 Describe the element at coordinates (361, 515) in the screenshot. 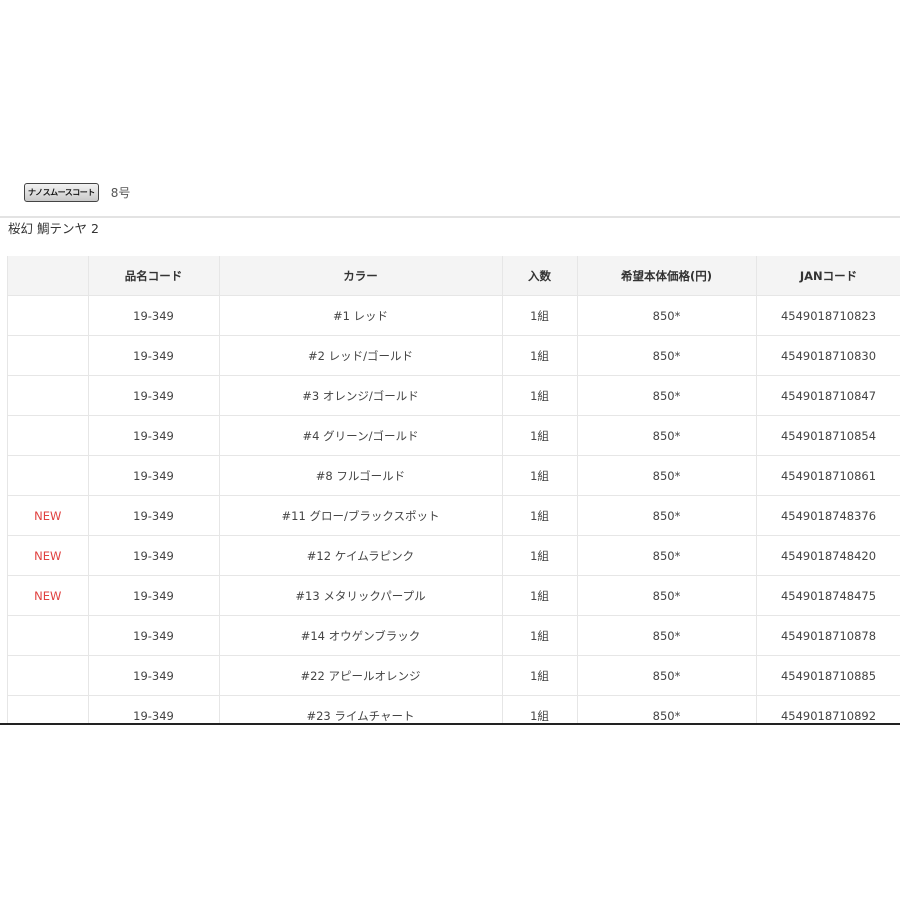

I see `color-name-cell: #11 グロー/ブラックスポット` at that location.